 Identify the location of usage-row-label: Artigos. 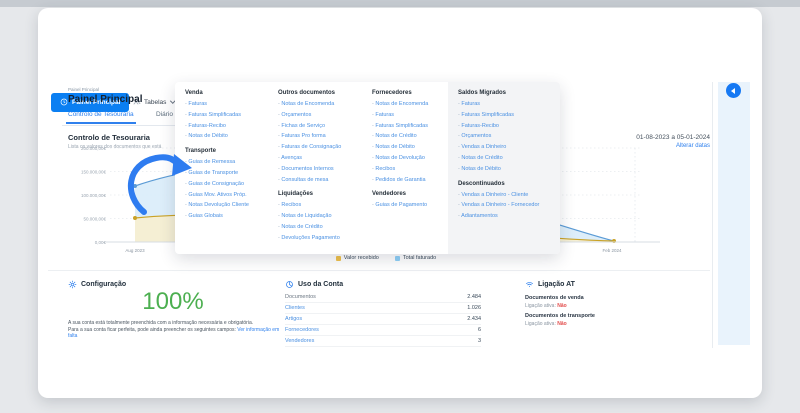
(293, 319).